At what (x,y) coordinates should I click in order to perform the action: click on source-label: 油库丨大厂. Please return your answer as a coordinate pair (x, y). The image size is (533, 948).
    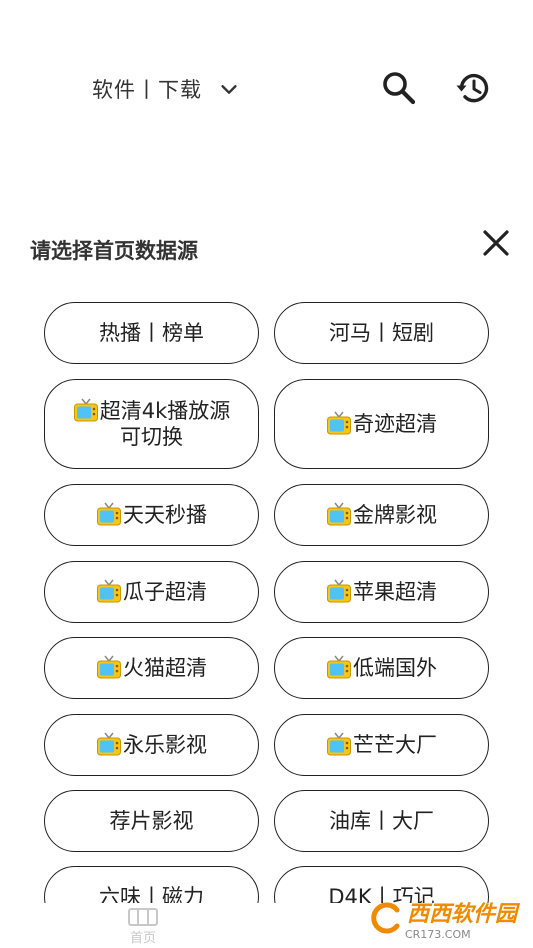
    Looking at the image, I should click on (381, 821).